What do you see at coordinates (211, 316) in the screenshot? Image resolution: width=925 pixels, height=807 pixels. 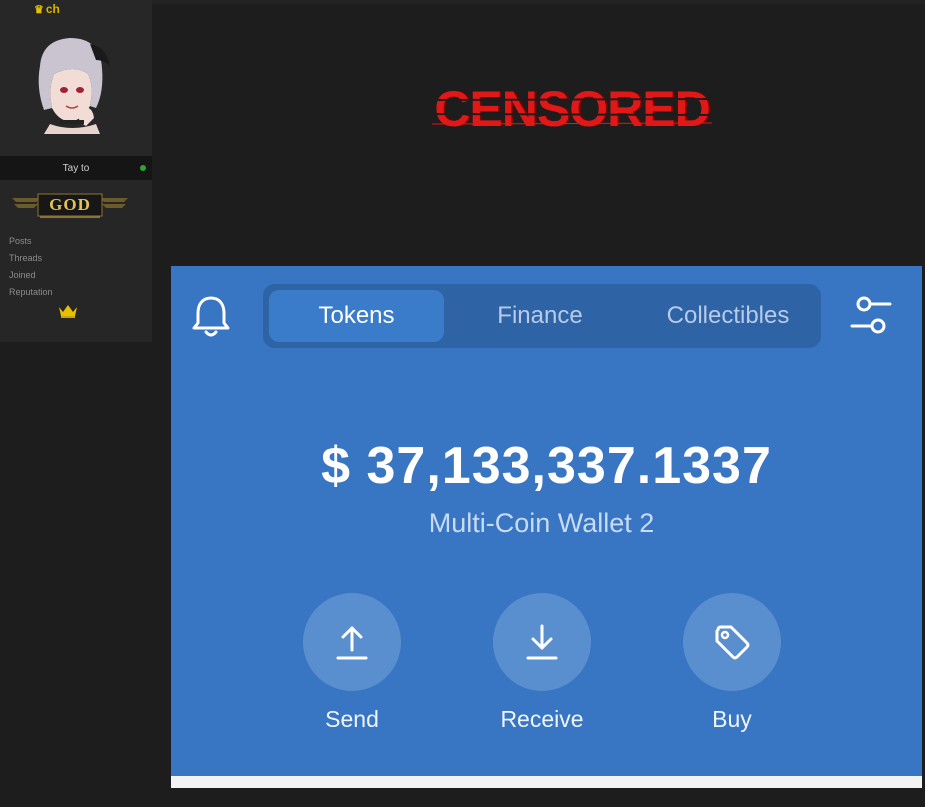 I see `bell-icon` at bounding box center [211, 316].